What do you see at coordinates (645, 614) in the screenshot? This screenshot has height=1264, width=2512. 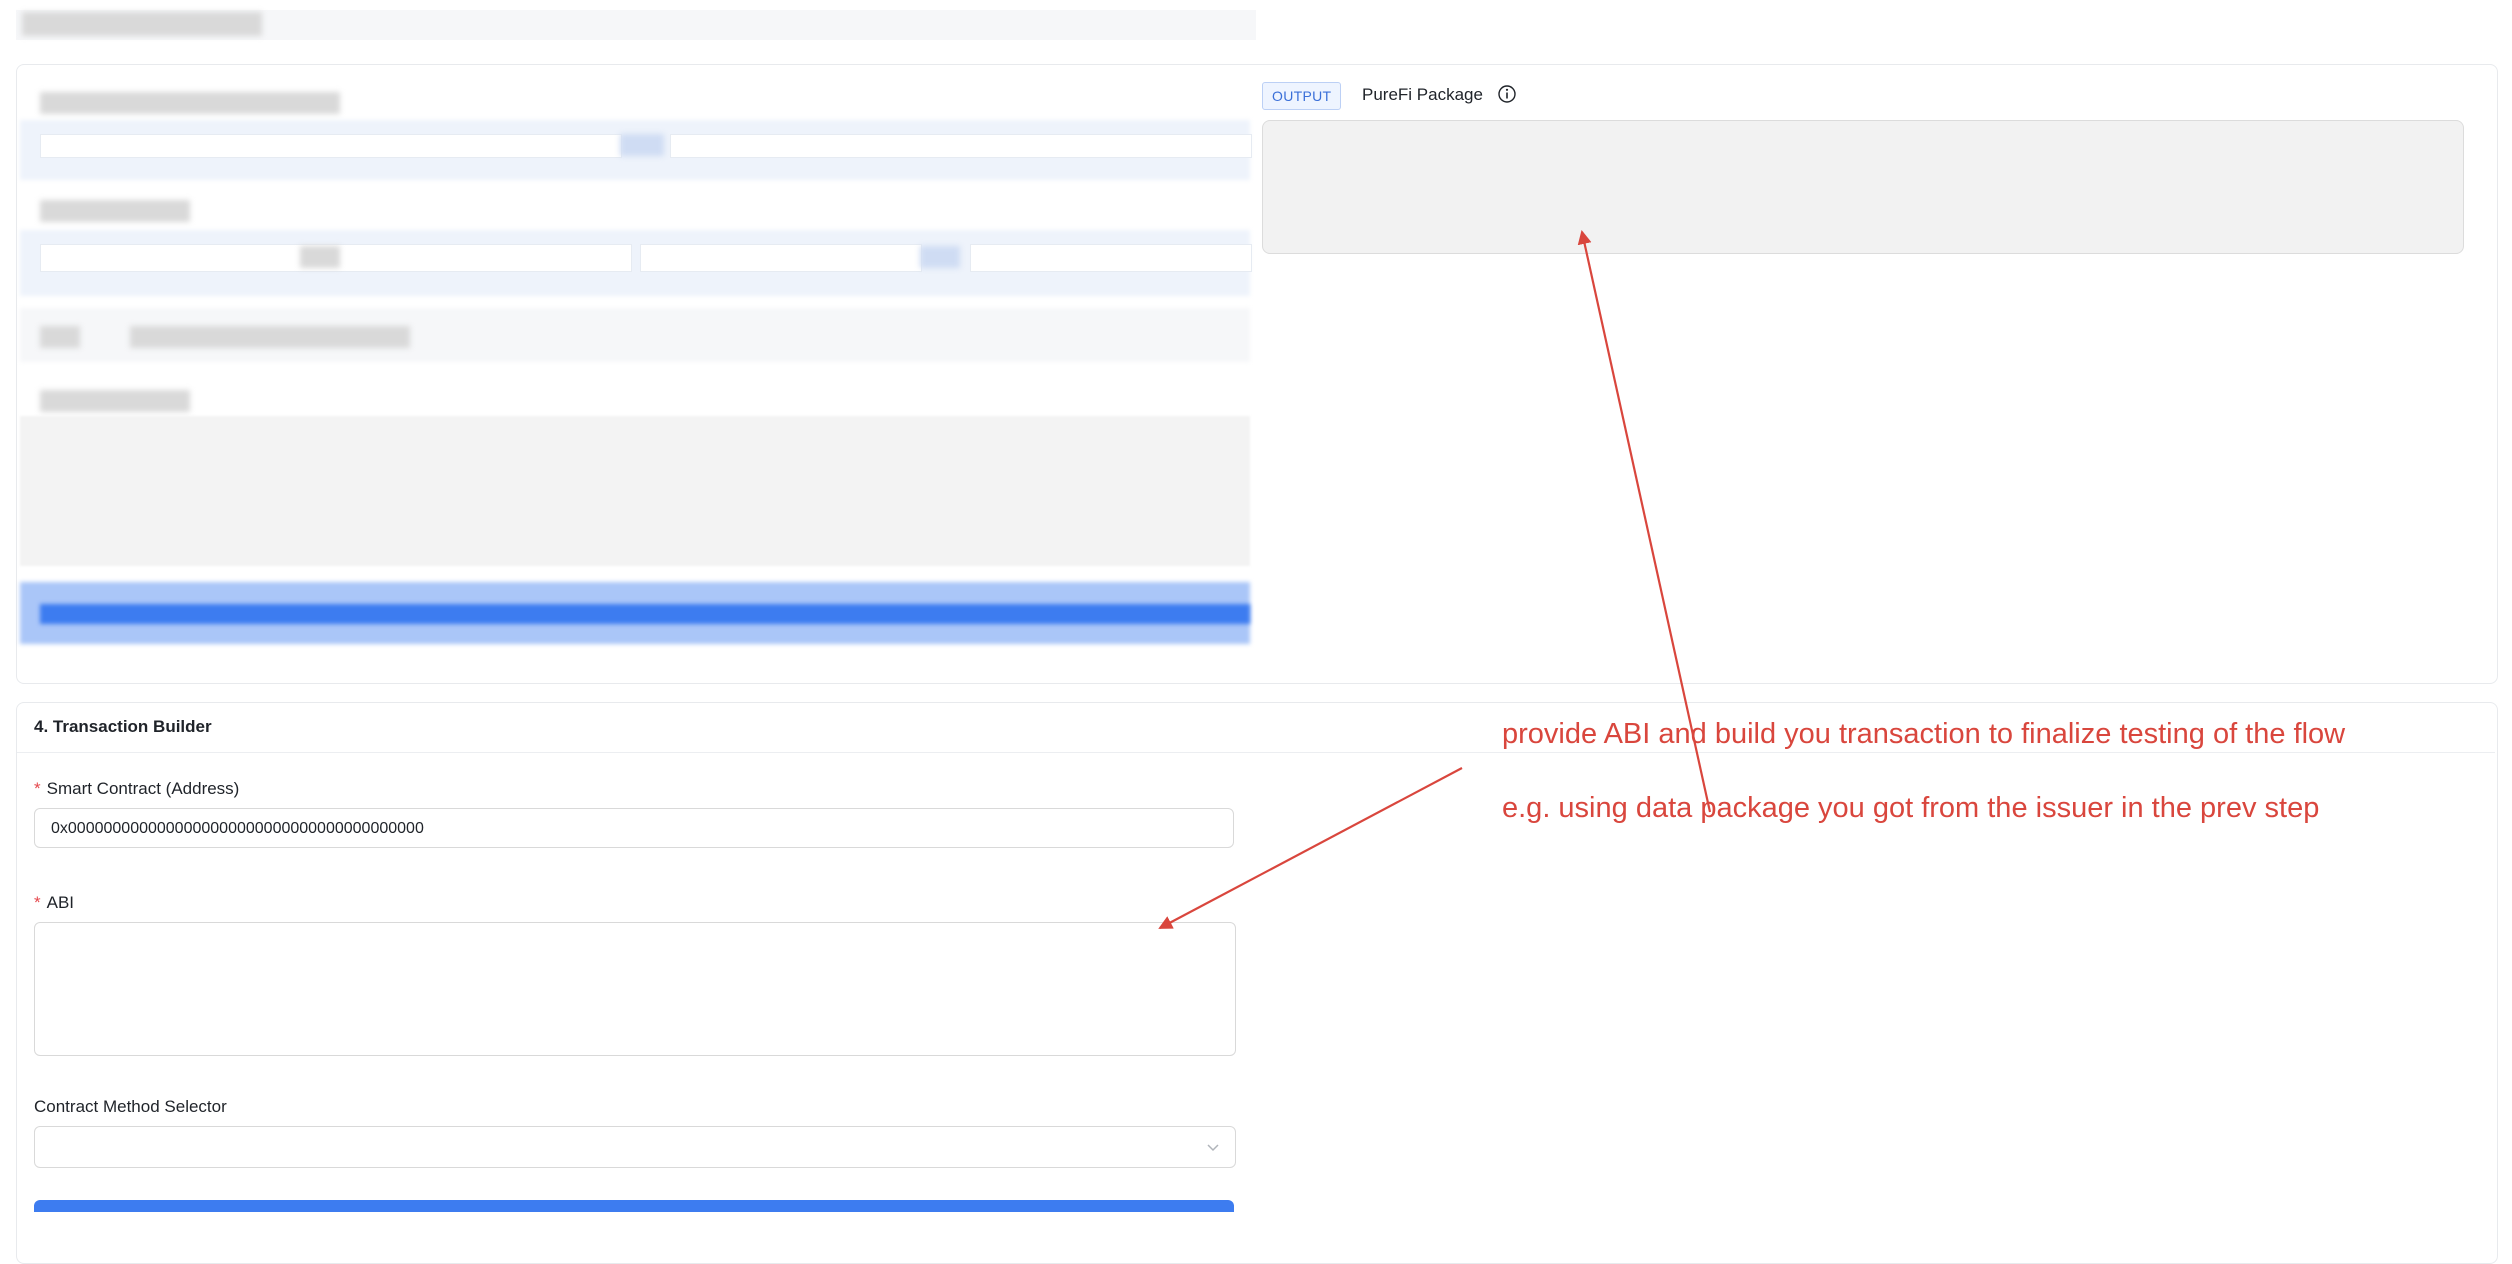 I see `blurred-primary-button` at bounding box center [645, 614].